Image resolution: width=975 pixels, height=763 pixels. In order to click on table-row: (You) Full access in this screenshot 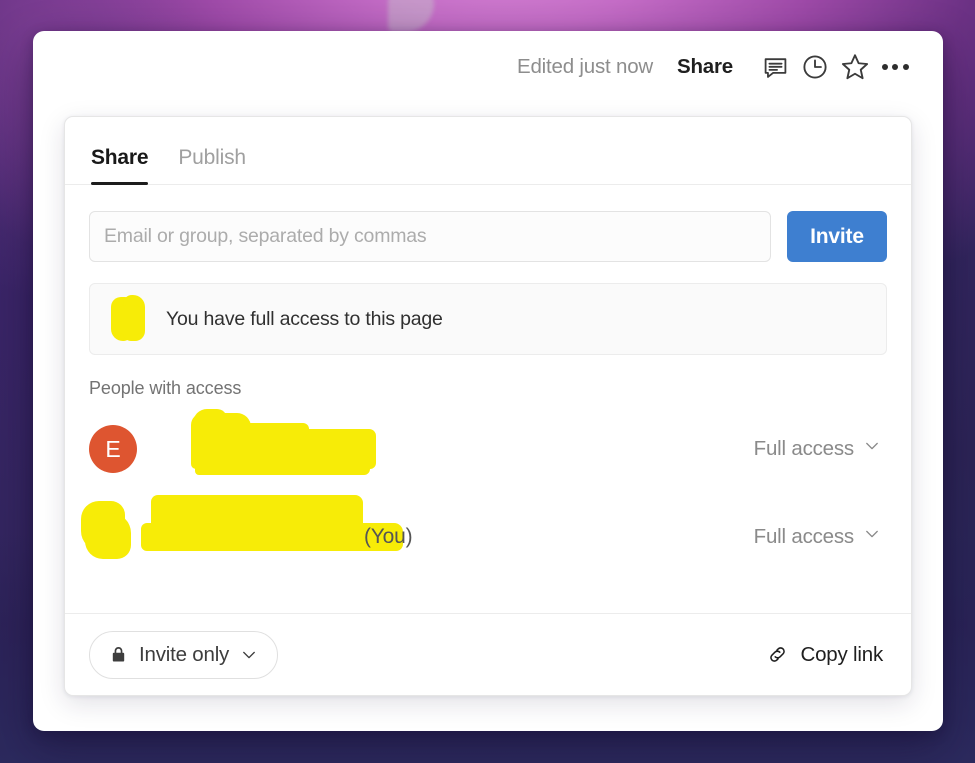, I will do `click(484, 537)`.